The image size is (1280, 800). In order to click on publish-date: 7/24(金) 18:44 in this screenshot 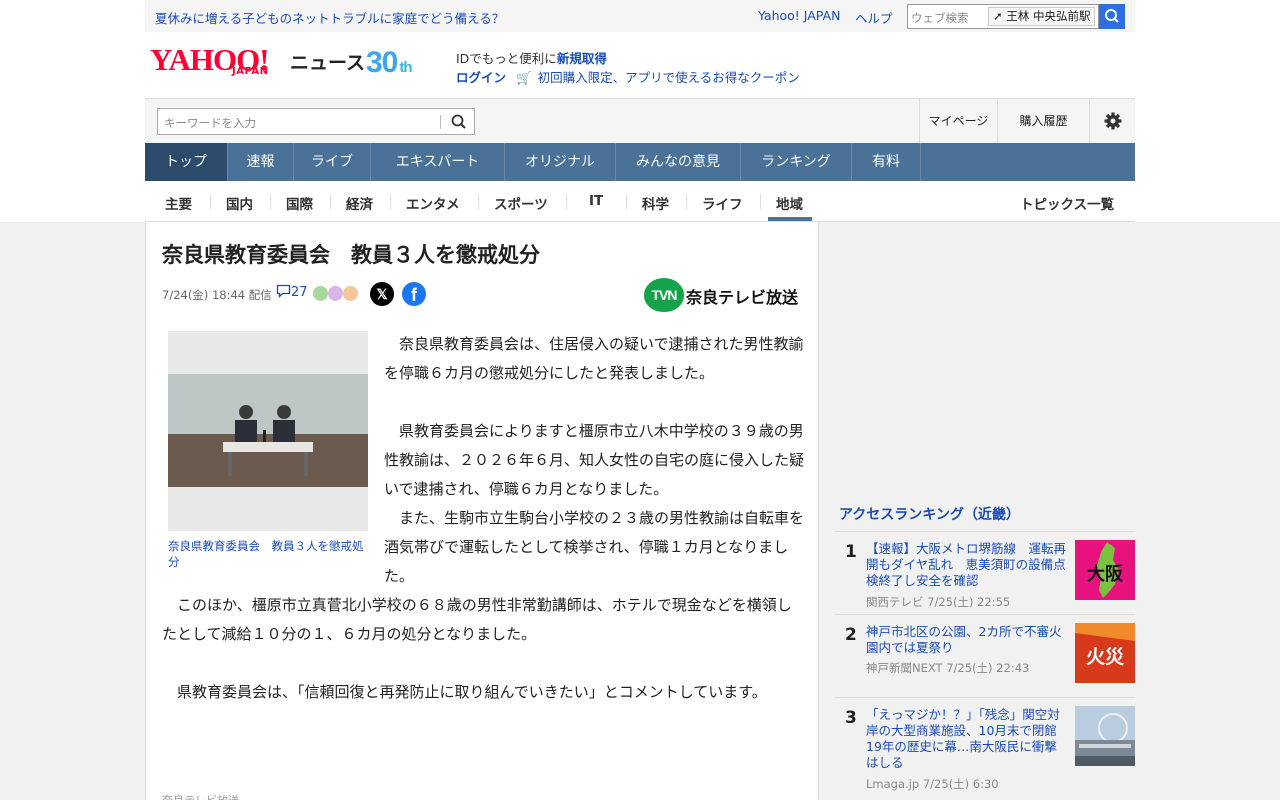, I will do `click(204, 295)`.